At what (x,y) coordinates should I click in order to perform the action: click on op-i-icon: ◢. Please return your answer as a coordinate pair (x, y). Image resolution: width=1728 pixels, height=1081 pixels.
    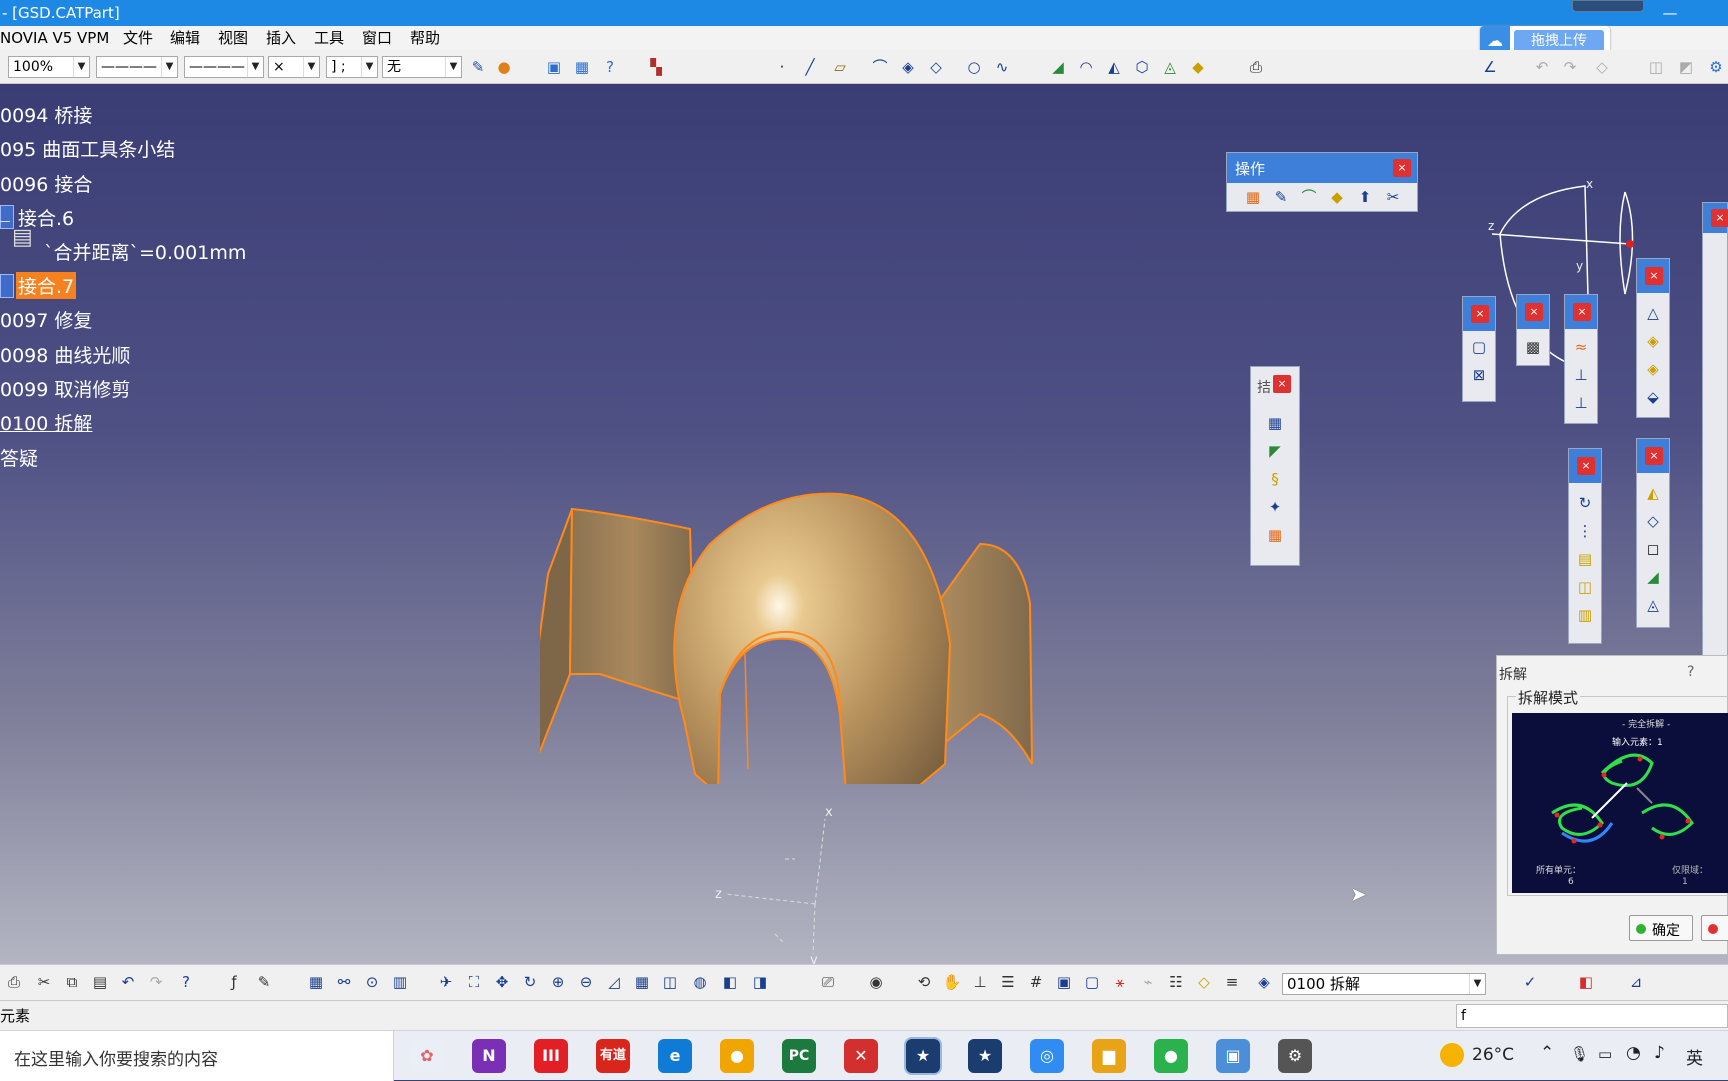
    Looking at the image, I should click on (1653, 577).